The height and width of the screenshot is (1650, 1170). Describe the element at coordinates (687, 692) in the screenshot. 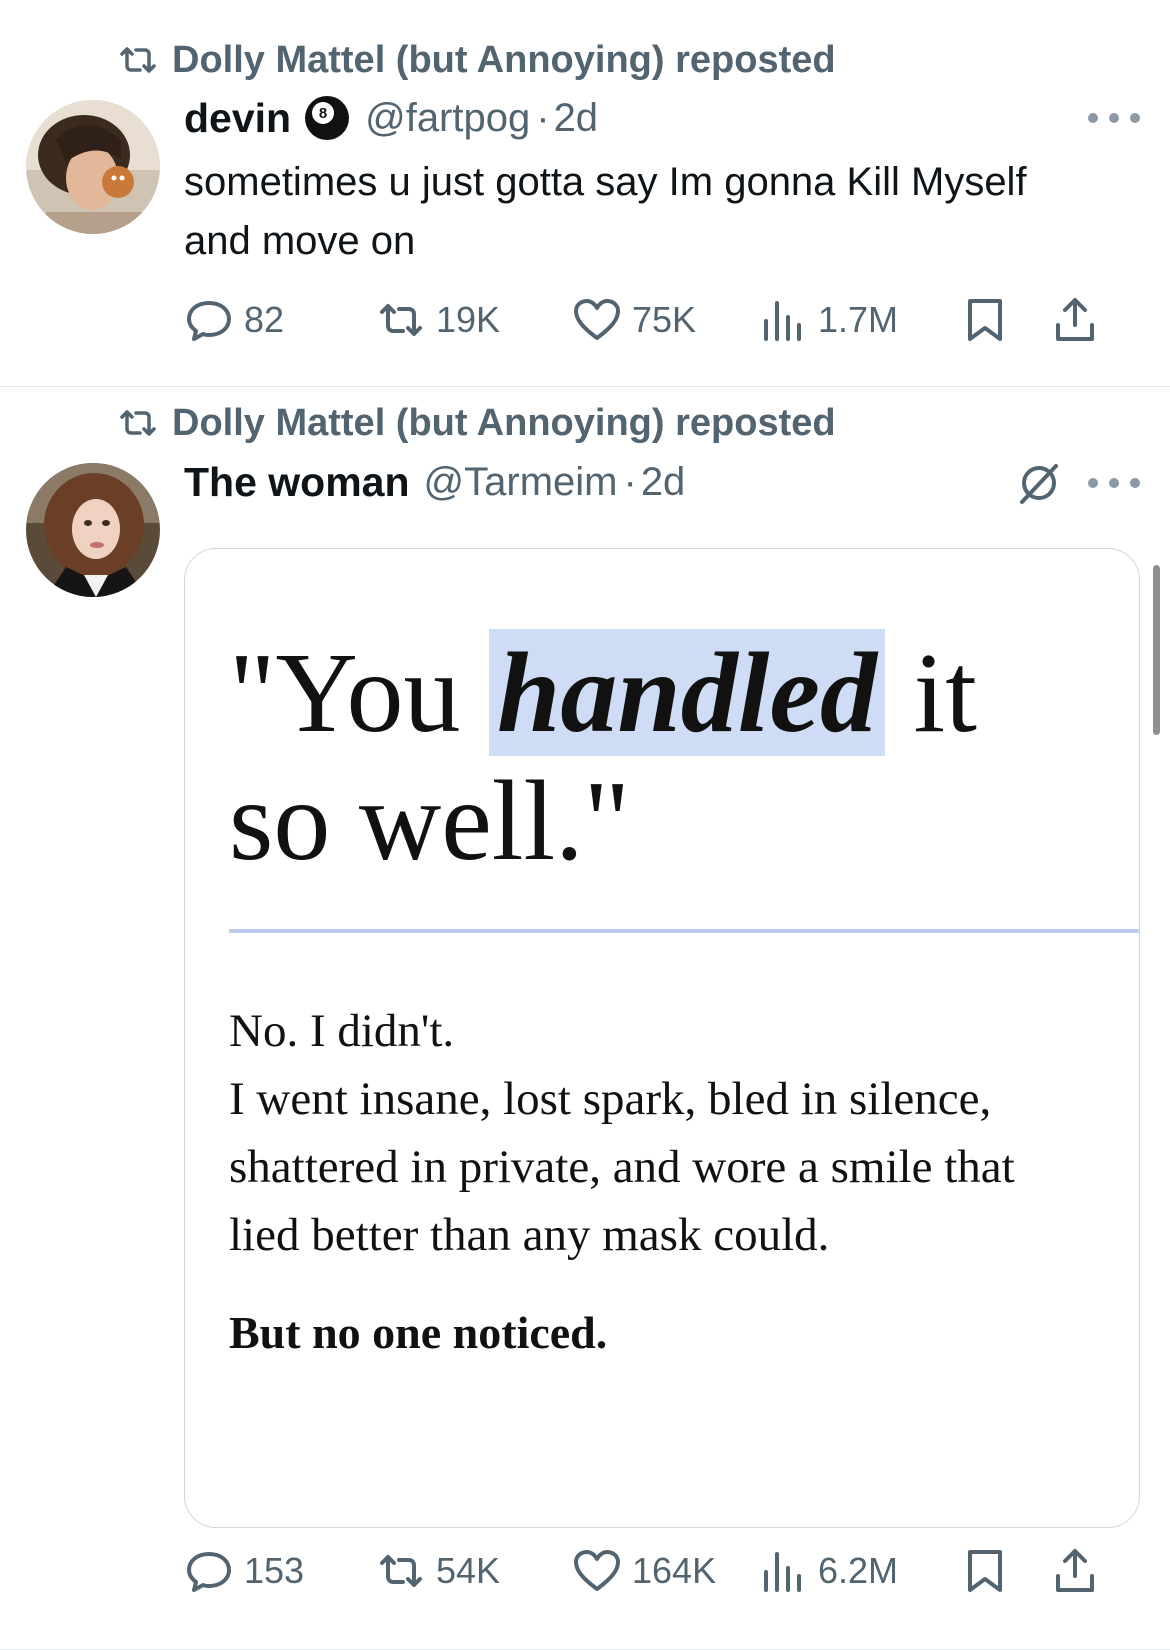

I see `quote-highlighted-word: handled` at that location.